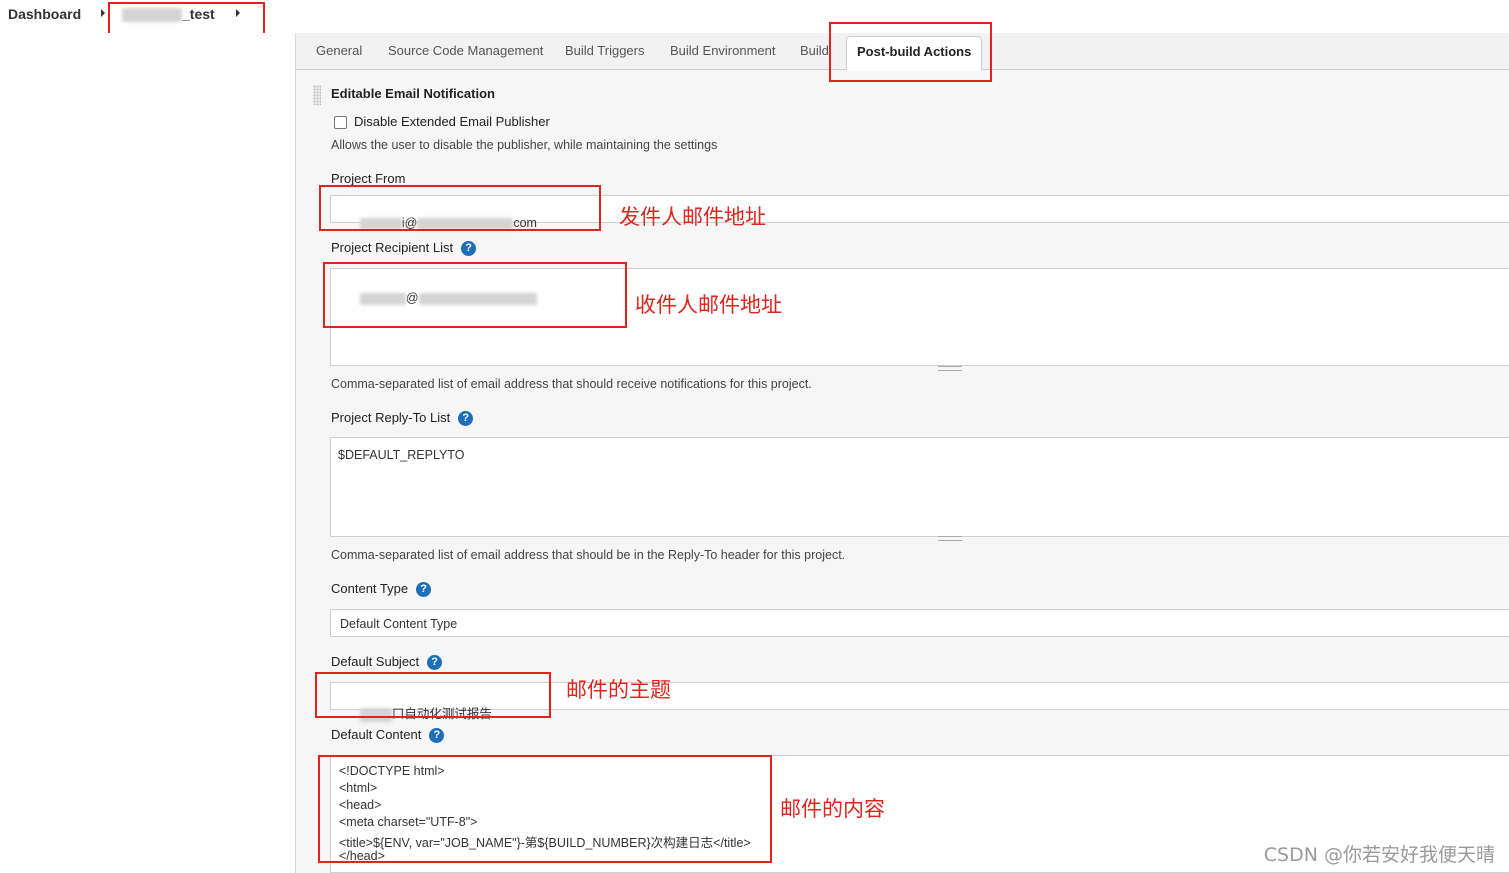 This screenshot has width=1509, height=873. Describe the element at coordinates (44, 14) in the screenshot. I see `breadcrumb-dashboard: Dashboard` at that location.